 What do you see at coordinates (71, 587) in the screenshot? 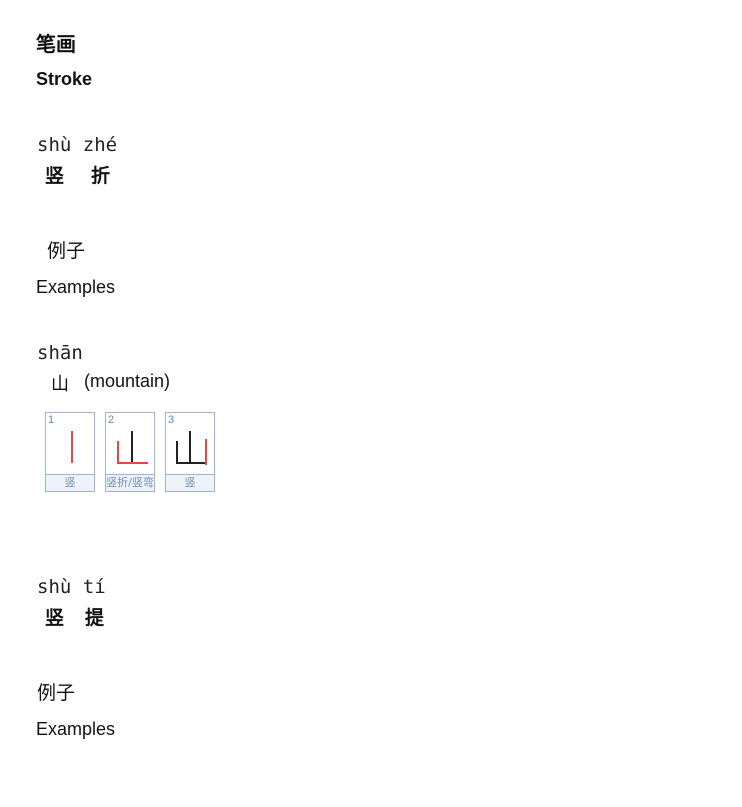
I see `stroke-pinyin-shu-ti: shù tí` at bounding box center [71, 587].